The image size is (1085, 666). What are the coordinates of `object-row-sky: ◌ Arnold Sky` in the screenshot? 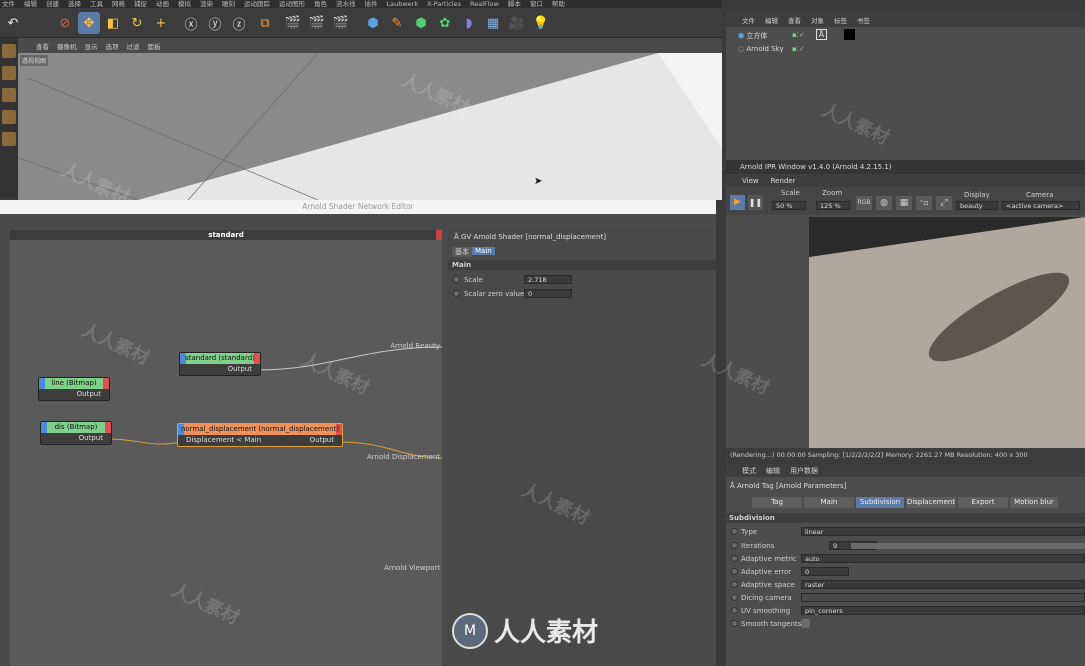 It's located at (761, 49).